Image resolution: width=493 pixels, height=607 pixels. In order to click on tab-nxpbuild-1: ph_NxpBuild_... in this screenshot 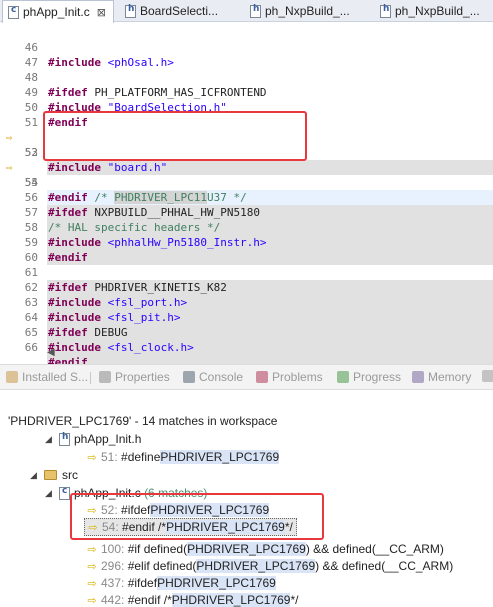, I will do `click(300, 11)`.